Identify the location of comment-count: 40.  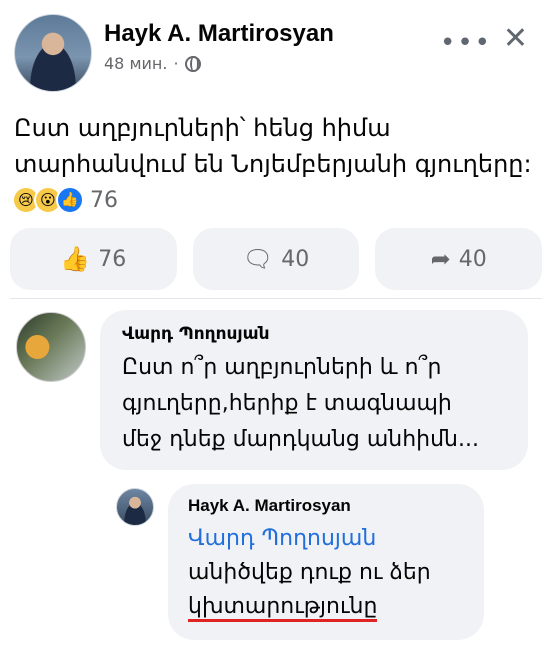
(295, 259).